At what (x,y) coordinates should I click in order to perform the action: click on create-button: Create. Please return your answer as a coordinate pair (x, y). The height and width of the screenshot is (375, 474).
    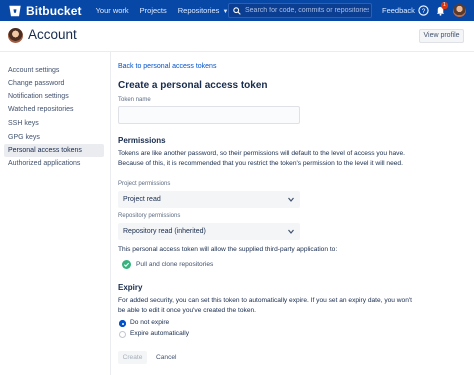
    Looking at the image, I should click on (132, 357).